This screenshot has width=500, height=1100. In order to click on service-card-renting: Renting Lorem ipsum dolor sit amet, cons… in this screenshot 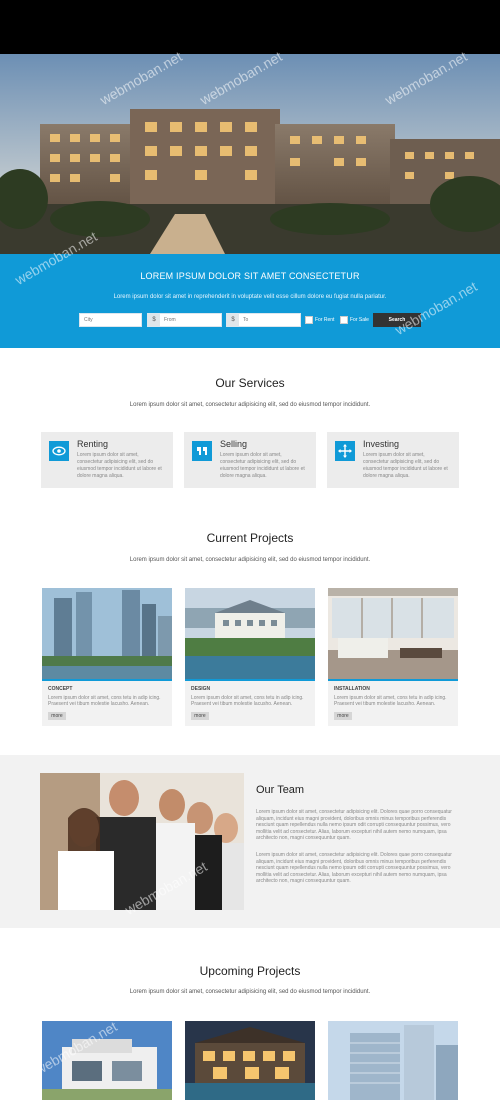, I will do `click(107, 460)`.